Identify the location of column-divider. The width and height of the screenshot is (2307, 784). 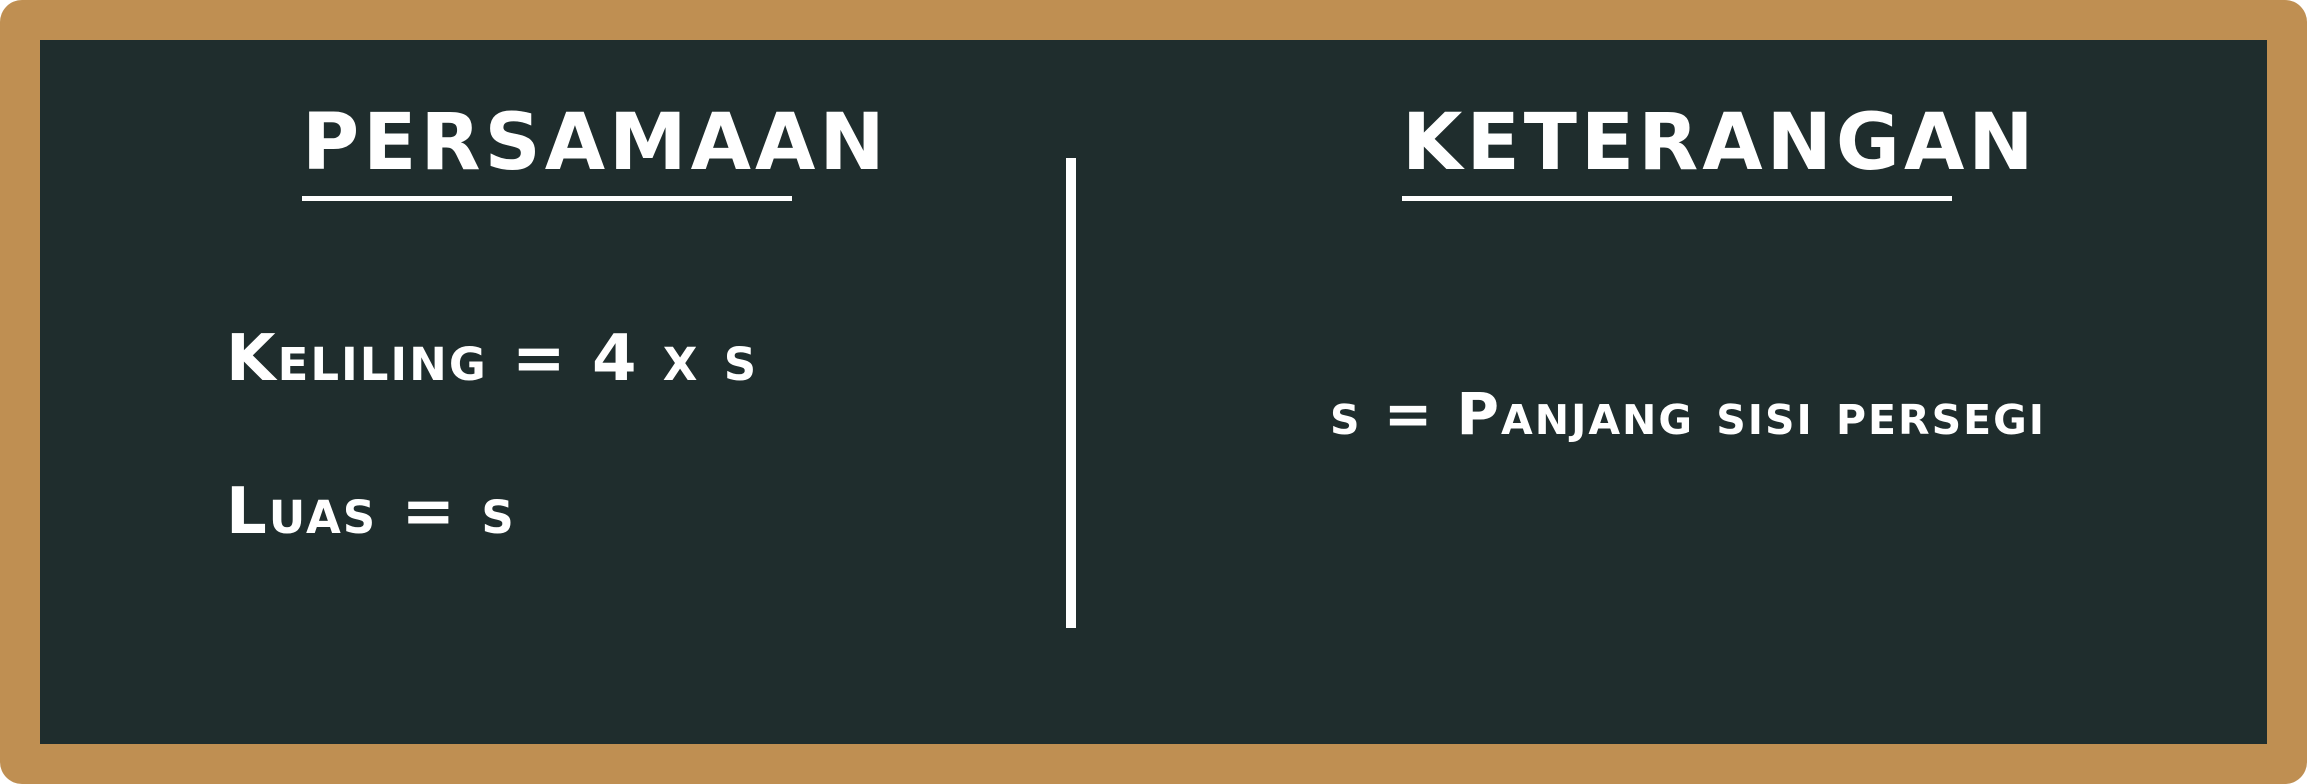
(1071, 393).